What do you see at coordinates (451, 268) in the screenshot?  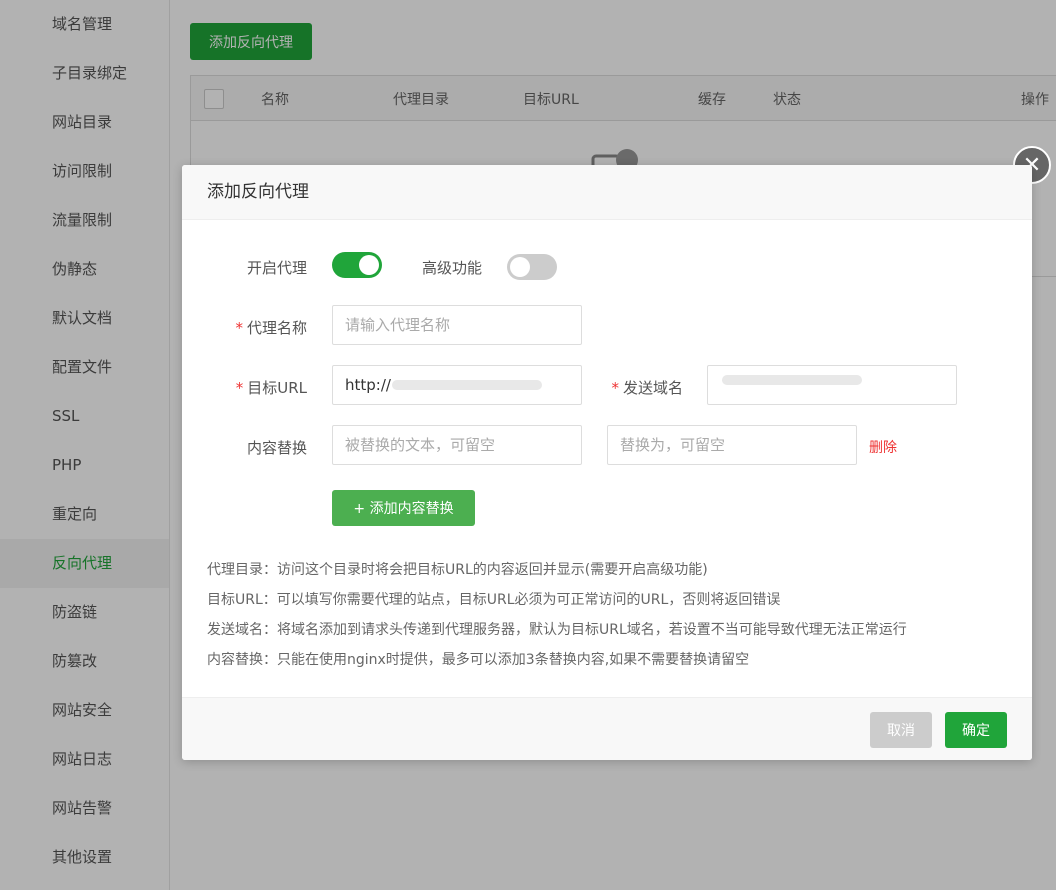 I see `advanced-label: 高级功能` at bounding box center [451, 268].